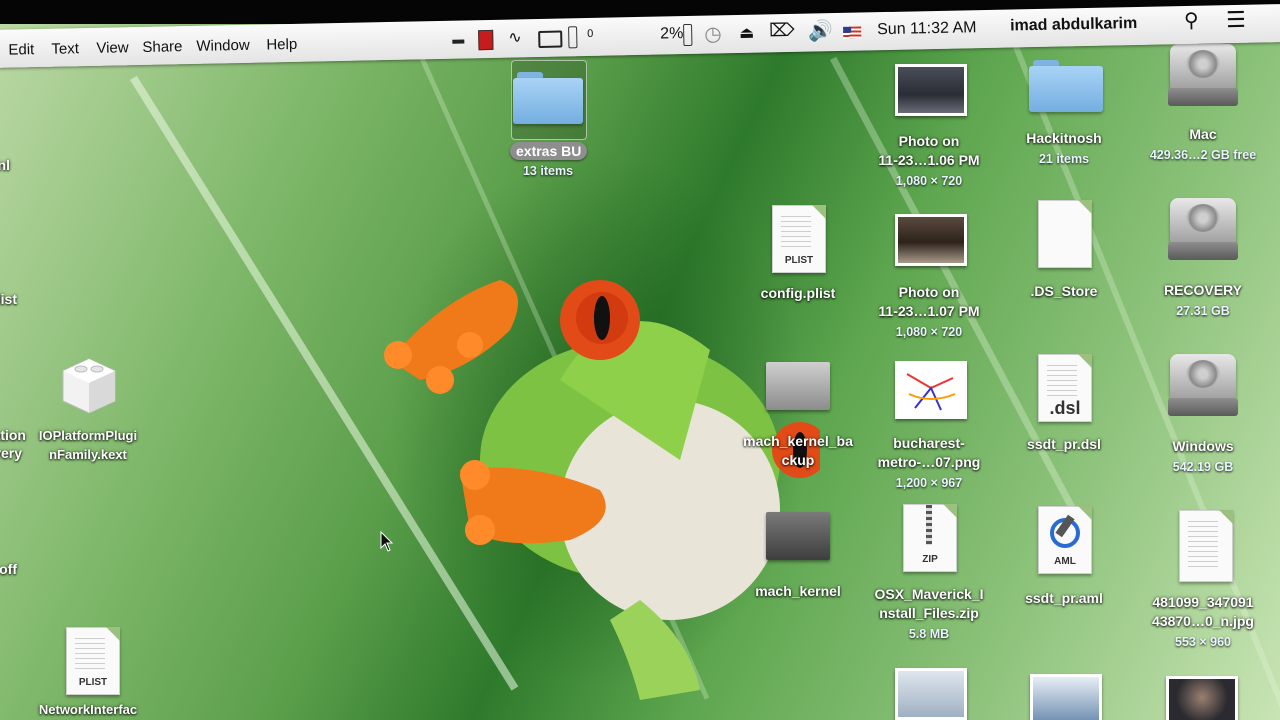 This screenshot has width=1280, height=720. What do you see at coordinates (1065, 408) in the screenshot?
I see `file-type-tag: .dsl` at bounding box center [1065, 408].